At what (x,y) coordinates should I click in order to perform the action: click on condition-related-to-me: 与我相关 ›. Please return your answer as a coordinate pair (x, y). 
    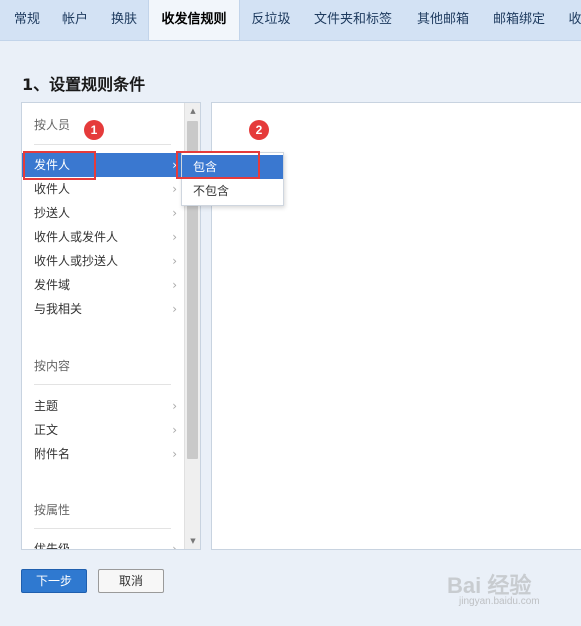
    Looking at the image, I should click on (102, 309).